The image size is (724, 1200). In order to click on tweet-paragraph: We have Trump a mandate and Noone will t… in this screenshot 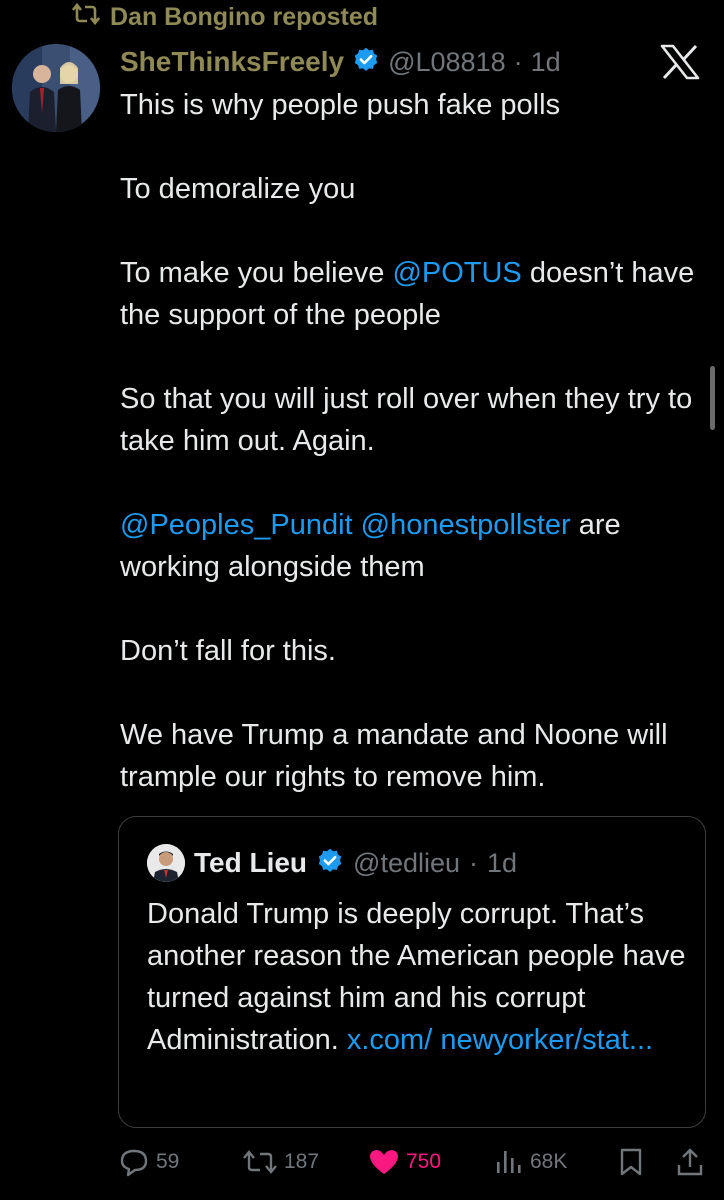, I will do `click(394, 756)`.